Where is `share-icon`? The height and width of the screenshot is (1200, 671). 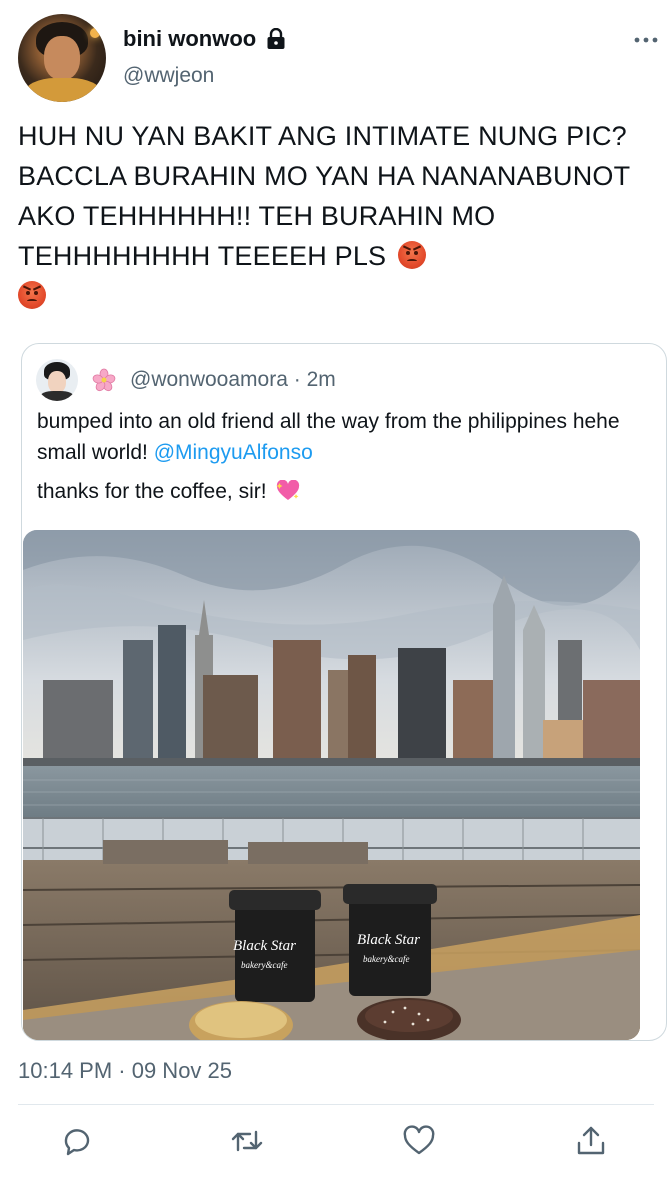
share-icon is located at coordinates (591, 1140).